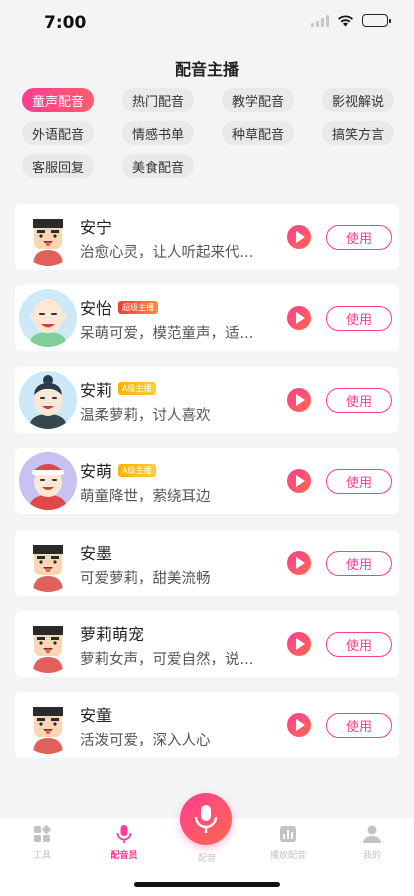  What do you see at coordinates (258, 133) in the screenshot?
I see `tag-product-promo: 种草配音` at bounding box center [258, 133].